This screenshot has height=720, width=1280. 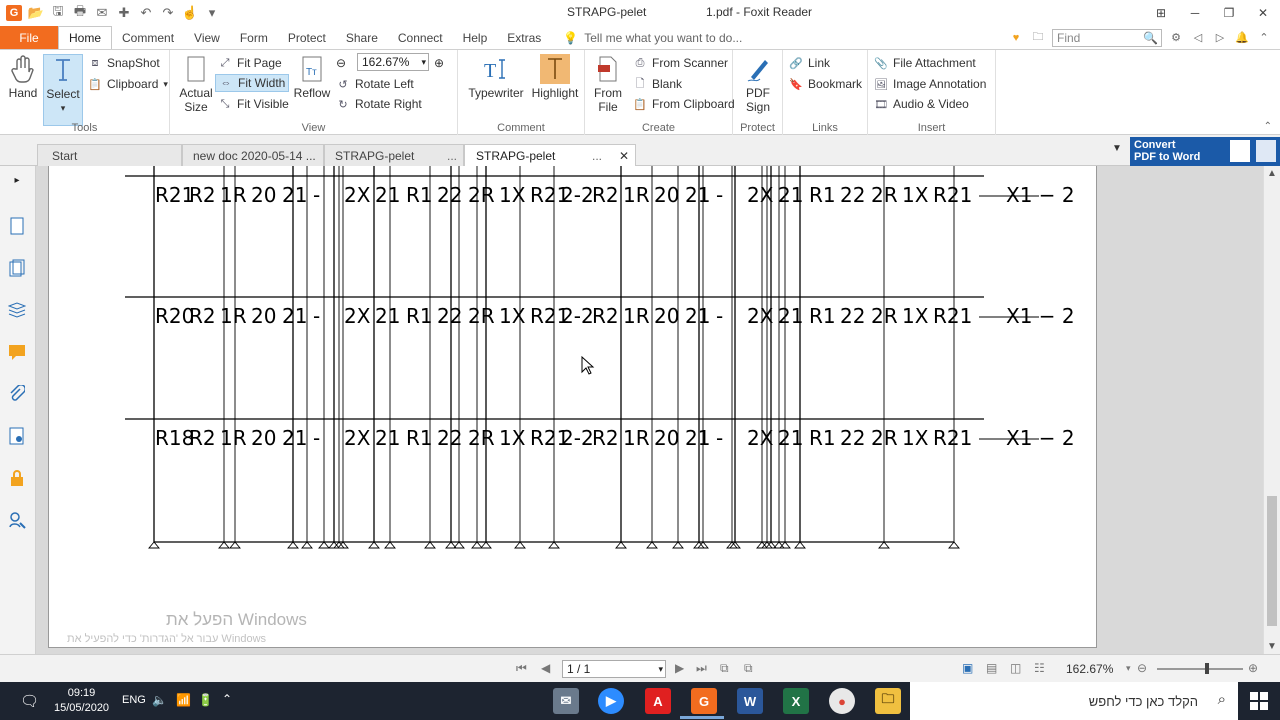 I want to click on start-button, so click(x=1259, y=701).